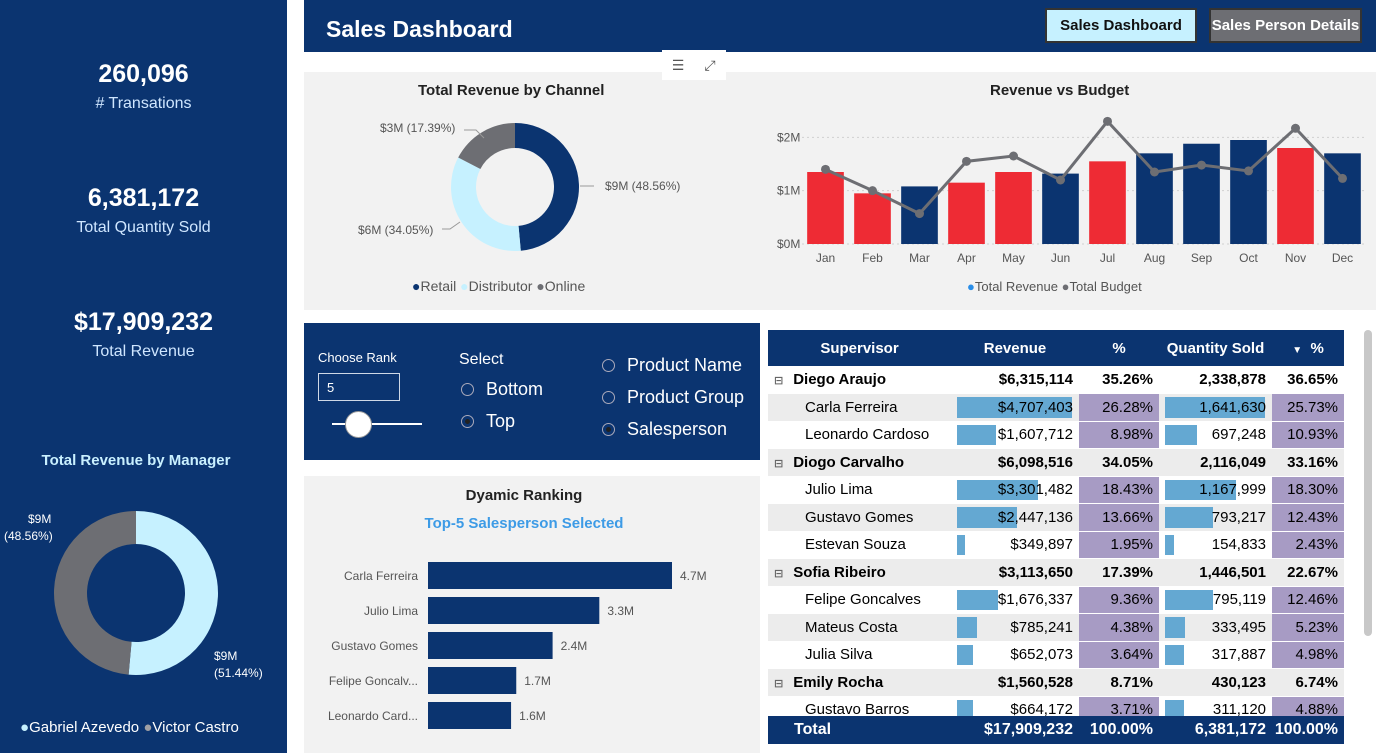 This screenshot has height=753, width=1376. Describe the element at coordinates (225, 656) in the screenshot. I see `manager-label-value-1: $9M` at that location.